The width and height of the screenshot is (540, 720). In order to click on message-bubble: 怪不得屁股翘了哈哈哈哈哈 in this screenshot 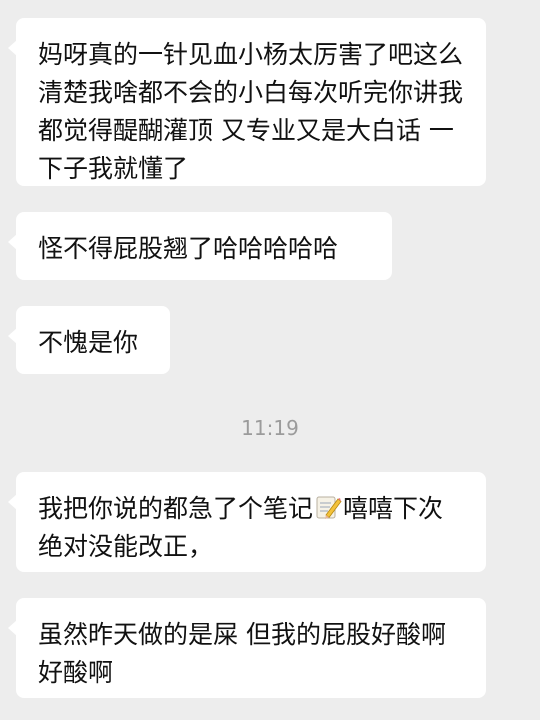, I will do `click(200, 246)`.